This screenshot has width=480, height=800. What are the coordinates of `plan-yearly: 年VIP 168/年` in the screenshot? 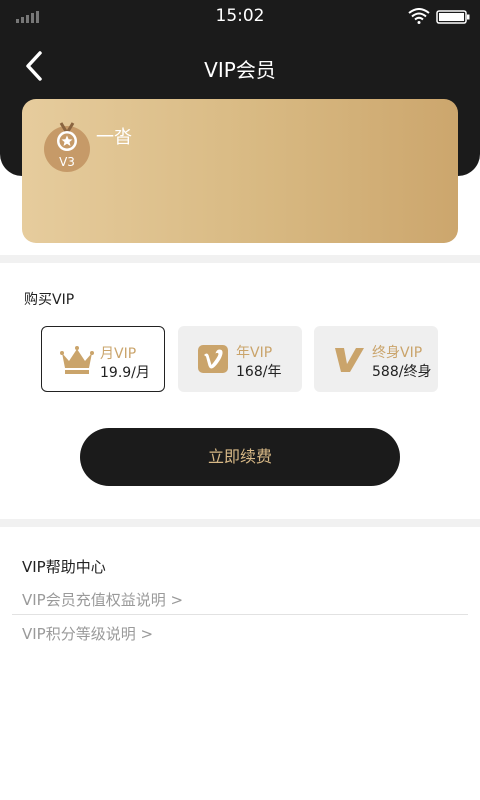 It's located at (240, 359).